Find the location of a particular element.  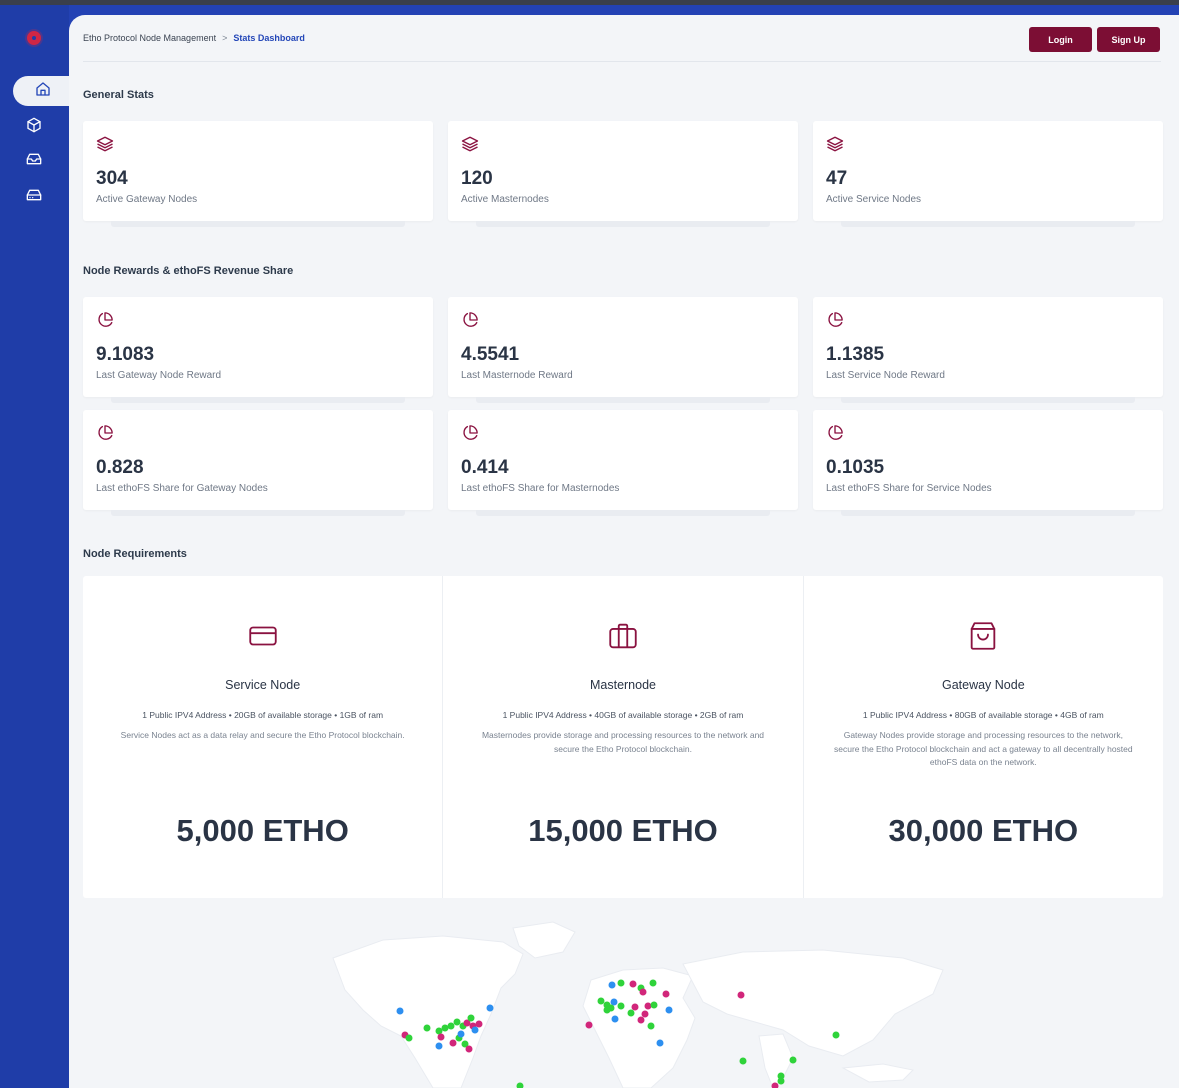

stat-value: 304 is located at coordinates (112, 178).